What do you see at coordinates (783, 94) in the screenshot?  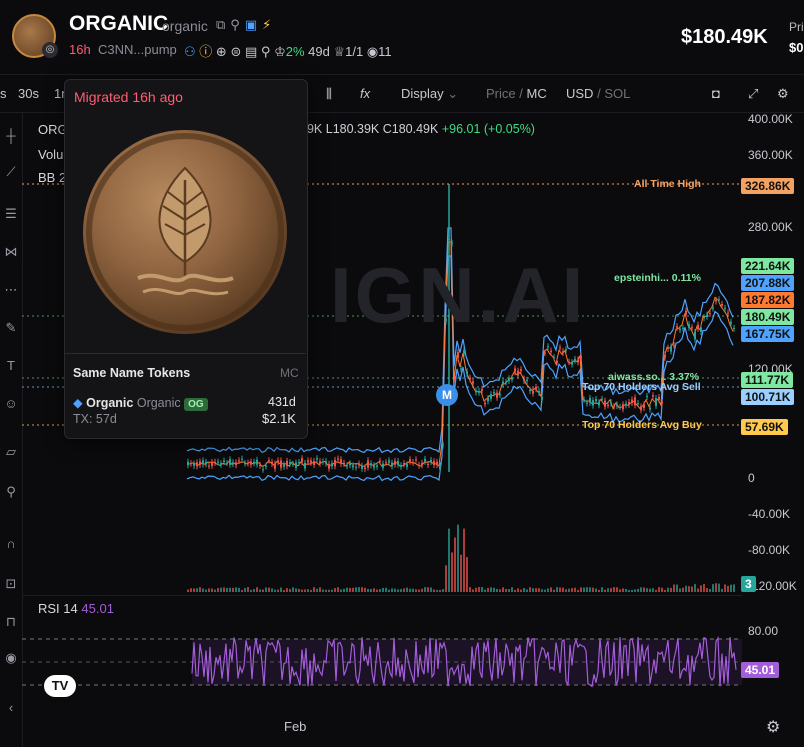 I see `settings-icon: ⚙` at bounding box center [783, 94].